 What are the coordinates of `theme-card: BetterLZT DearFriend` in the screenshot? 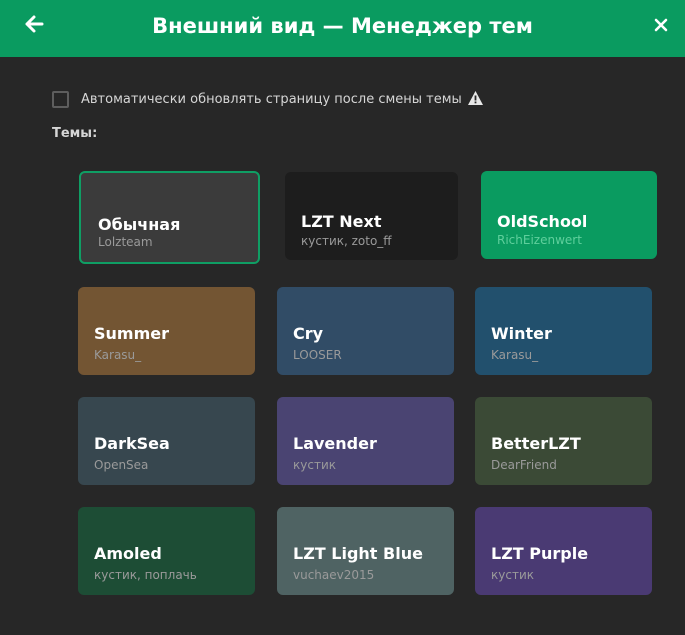 It's located at (563, 441).